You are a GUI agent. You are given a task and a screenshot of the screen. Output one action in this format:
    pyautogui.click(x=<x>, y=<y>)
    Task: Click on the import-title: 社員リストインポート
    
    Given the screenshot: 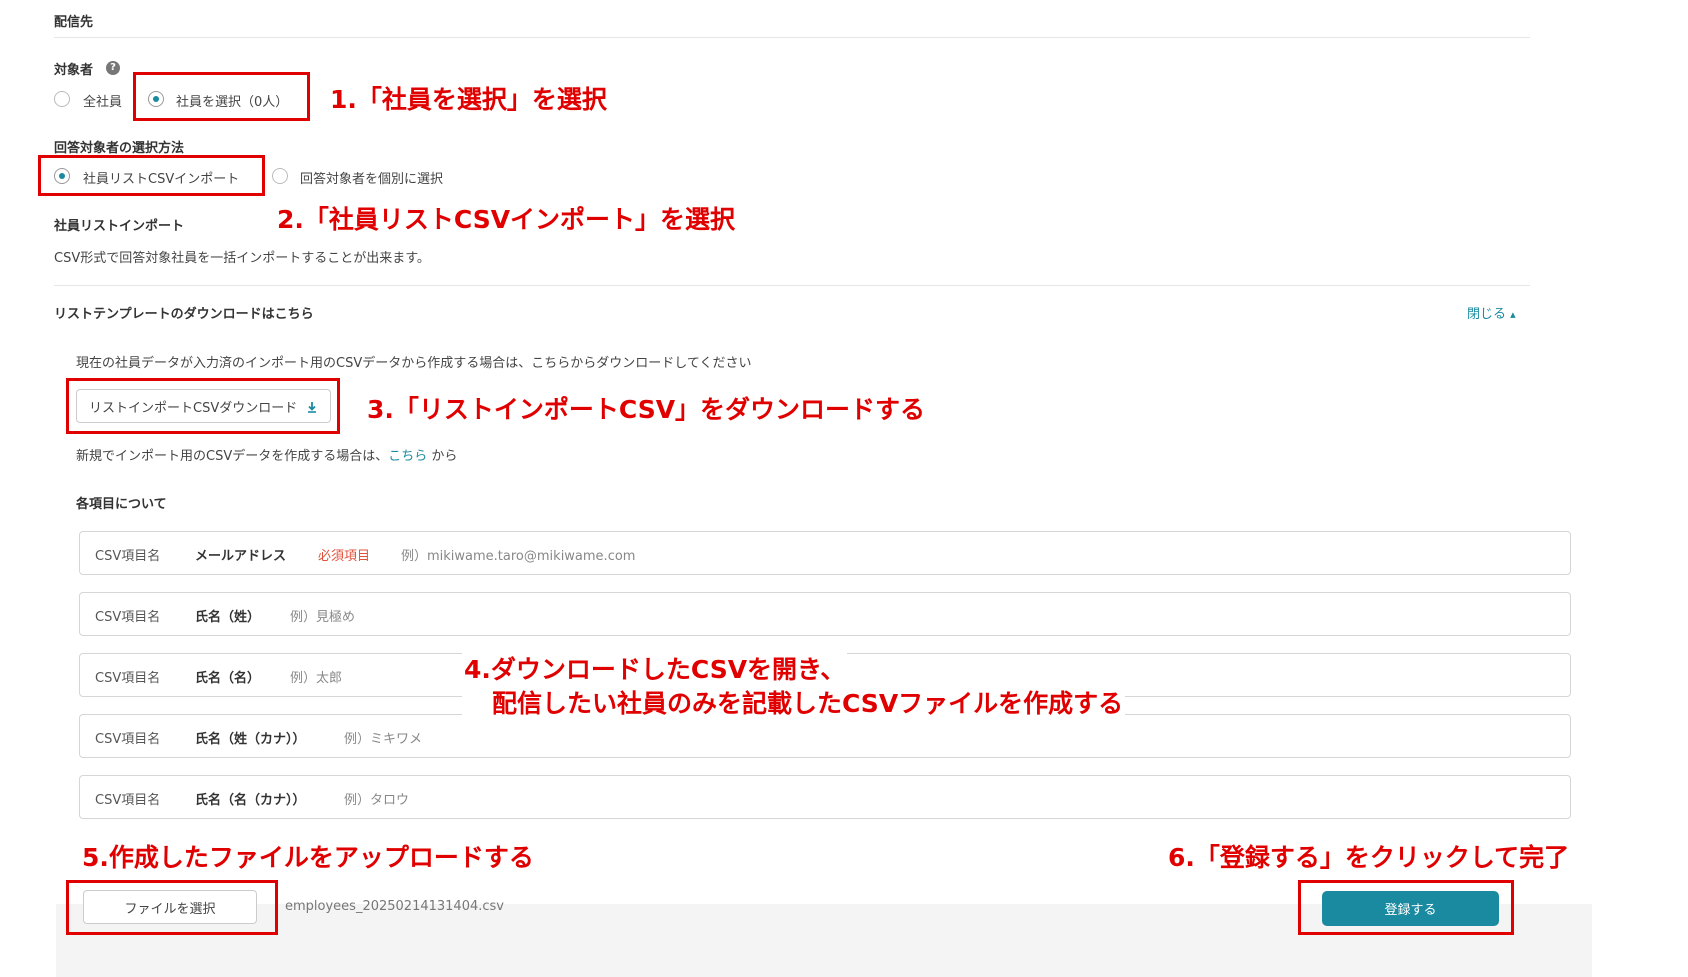 What is the action you would take?
    pyautogui.click(x=119, y=226)
    